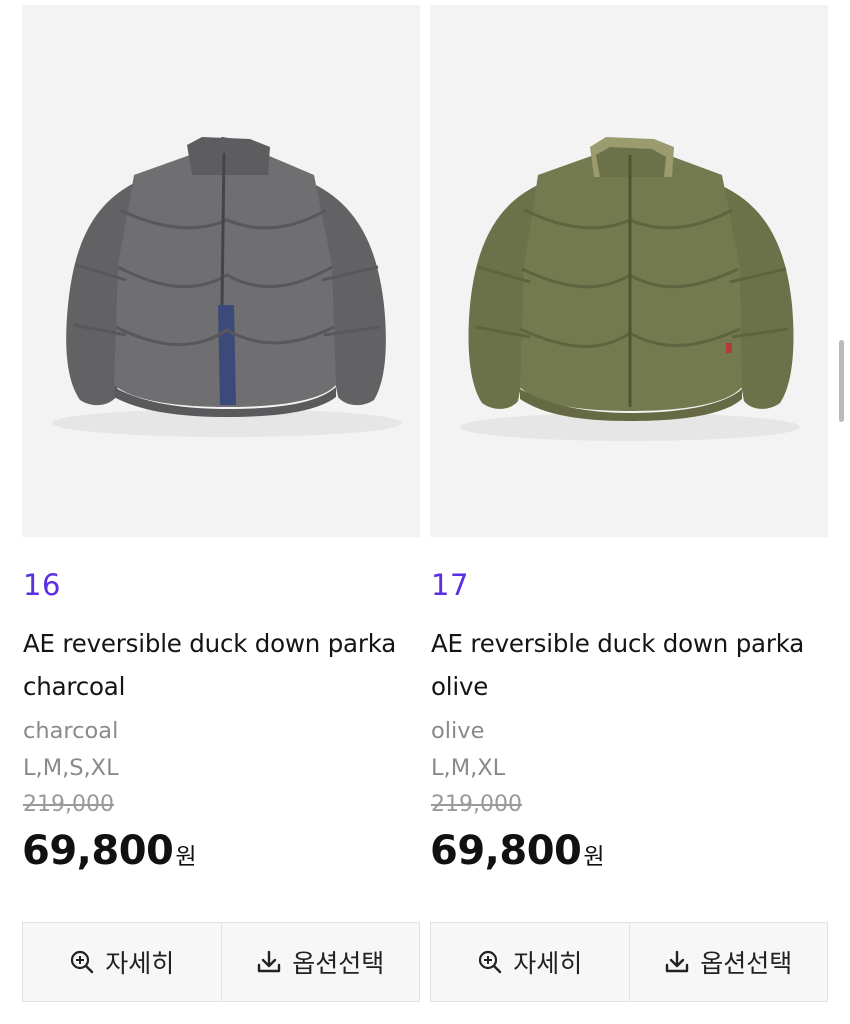 The width and height of the screenshot is (850, 1024). Describe the element at coordinates (458, 731) in the screenshot. I see `product-color: olive` at that location.